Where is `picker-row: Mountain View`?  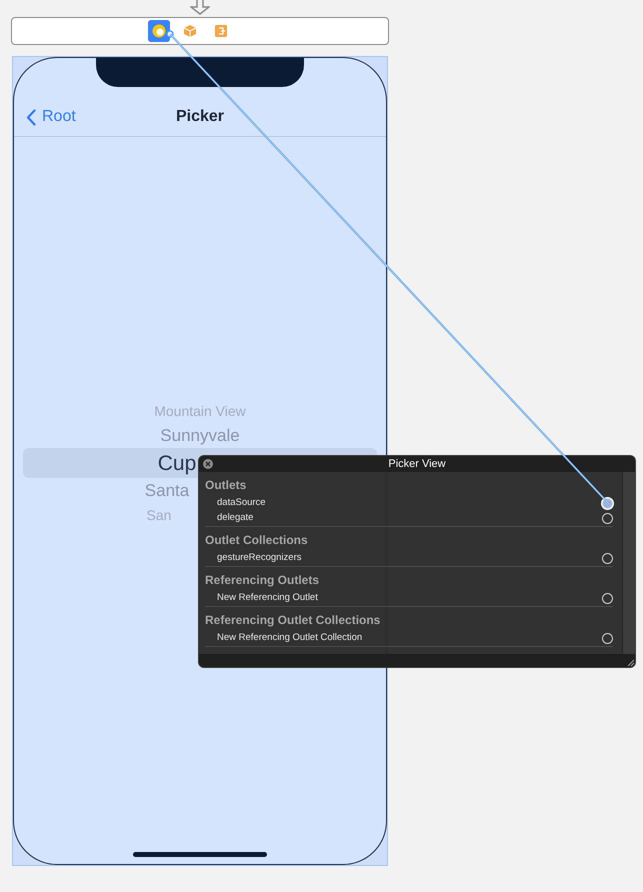 picker-row: Mountain View is located at coordinates (200, 411).